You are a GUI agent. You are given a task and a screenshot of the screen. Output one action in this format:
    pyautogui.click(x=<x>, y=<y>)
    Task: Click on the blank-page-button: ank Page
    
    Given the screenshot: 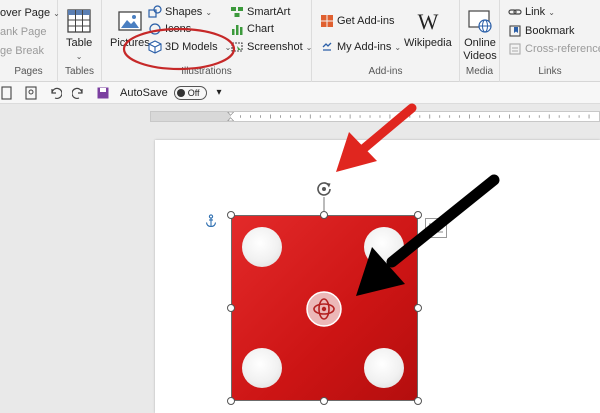 What is the action you would take?
    pyautogui.click(x=23, y=32)
    